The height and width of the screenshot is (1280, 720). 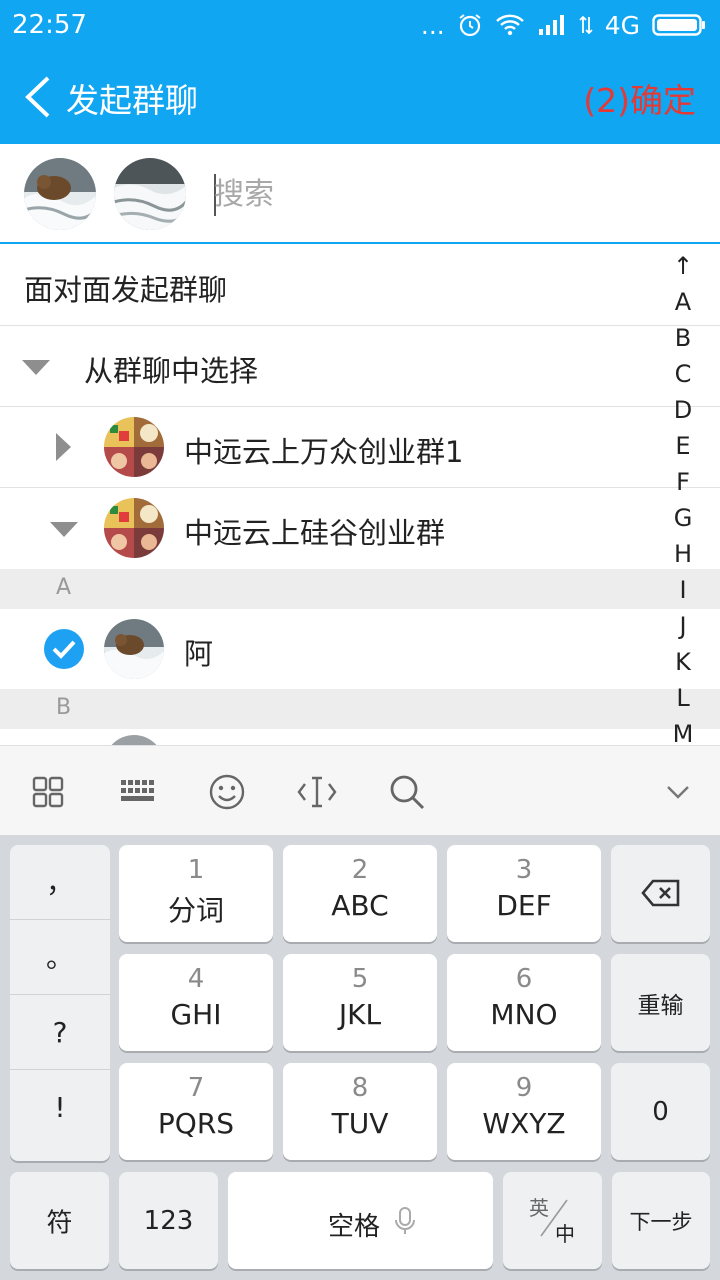 What do you see at coordinates (586, 25) in the screenshot?
I see `data-arrows-icon` at bounding box center [586, 25].